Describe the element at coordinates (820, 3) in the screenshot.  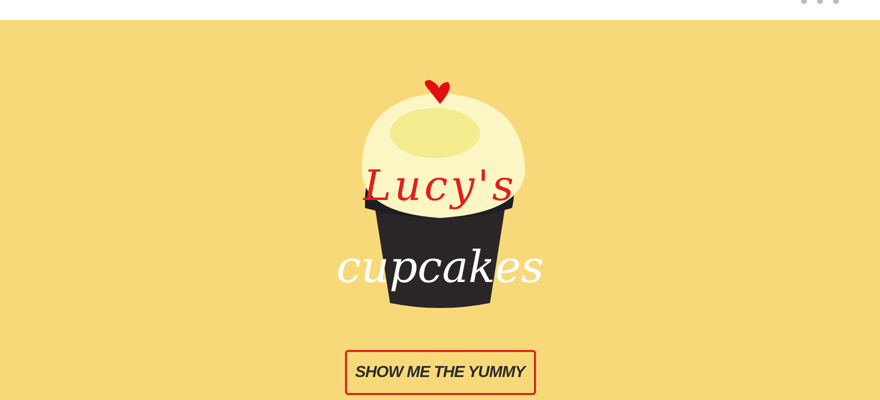
I see `more-icon` at that location.